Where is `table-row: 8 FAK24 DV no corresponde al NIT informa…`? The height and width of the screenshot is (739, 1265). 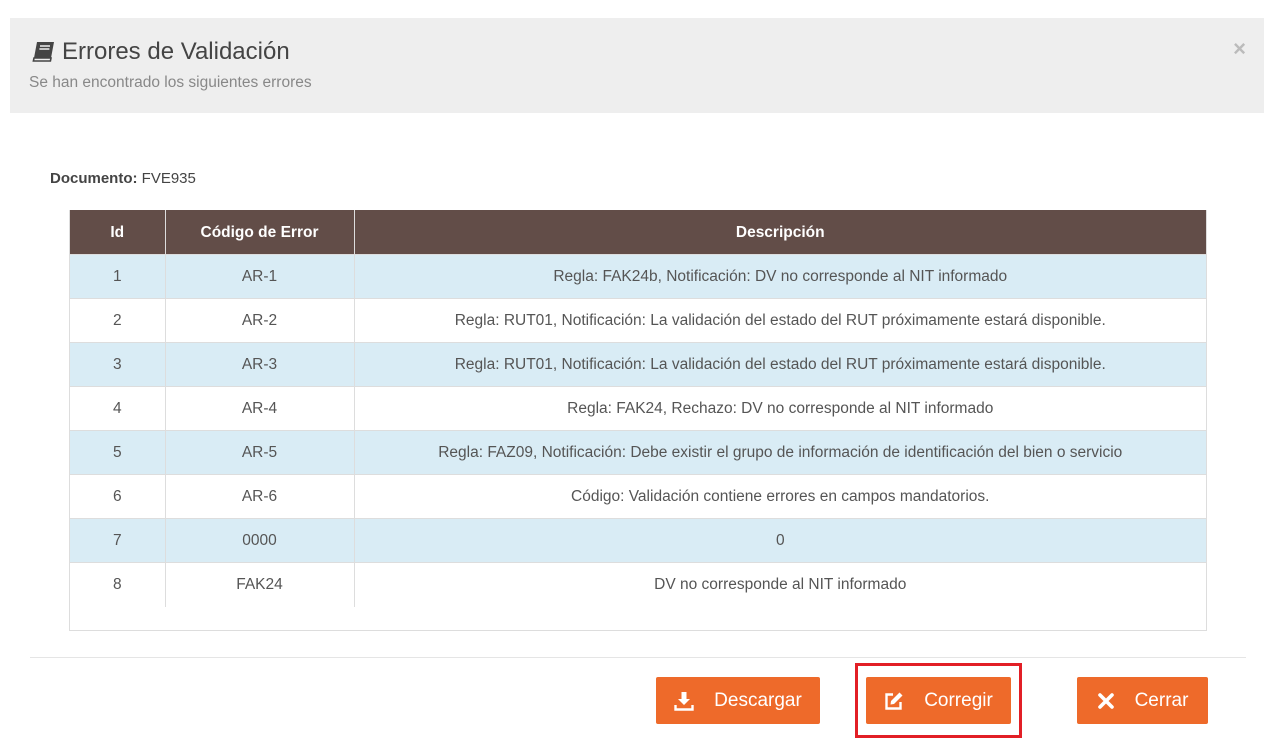 table-row: 8 FAK24 DV no corresponde al NIT informa… is located at coordinates (638, 584).